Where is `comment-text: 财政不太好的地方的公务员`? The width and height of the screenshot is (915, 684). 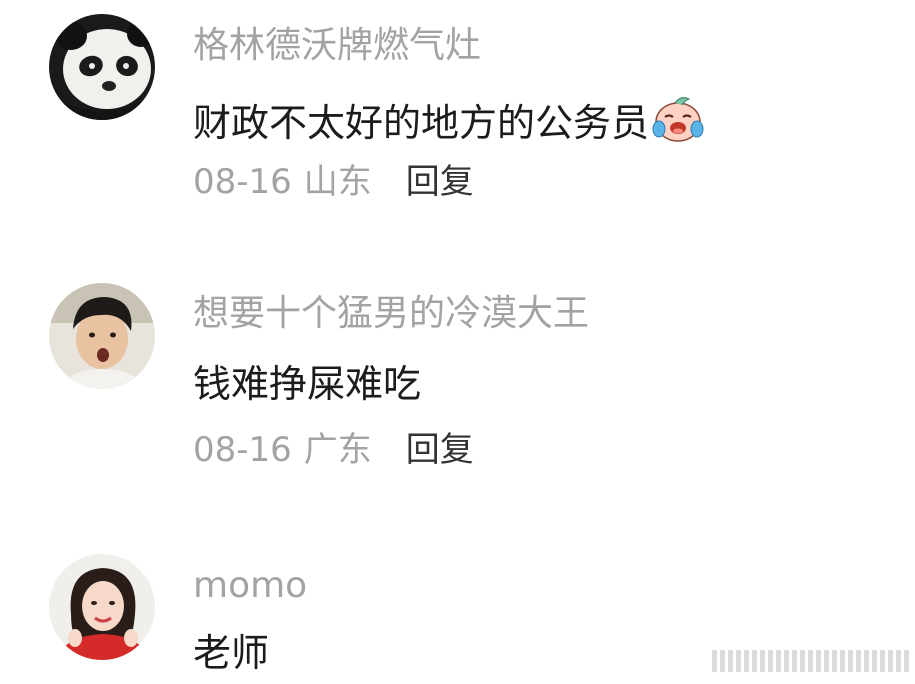
comment-text: 财政不太好的地方的公务员 is located at coordinates (449, 123).